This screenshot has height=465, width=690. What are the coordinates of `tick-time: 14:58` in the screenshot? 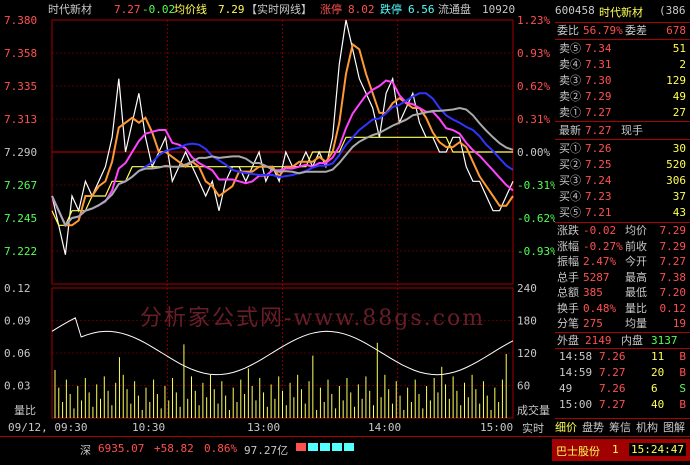 It's located at (576, 356).